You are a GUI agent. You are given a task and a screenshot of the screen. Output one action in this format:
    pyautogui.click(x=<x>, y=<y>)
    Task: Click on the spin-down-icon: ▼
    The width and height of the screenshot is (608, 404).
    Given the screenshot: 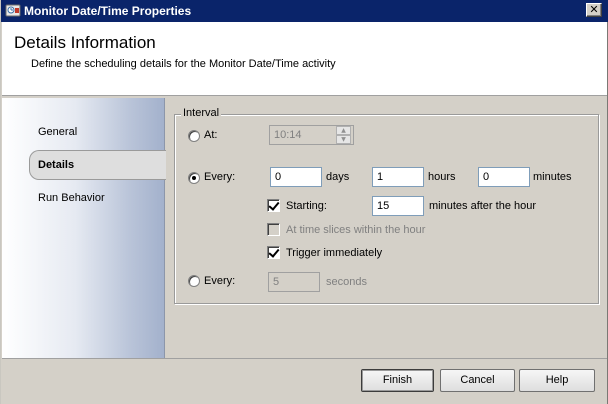 What is the action you would take?
    pyautogui.click(x=343, y=139)
    